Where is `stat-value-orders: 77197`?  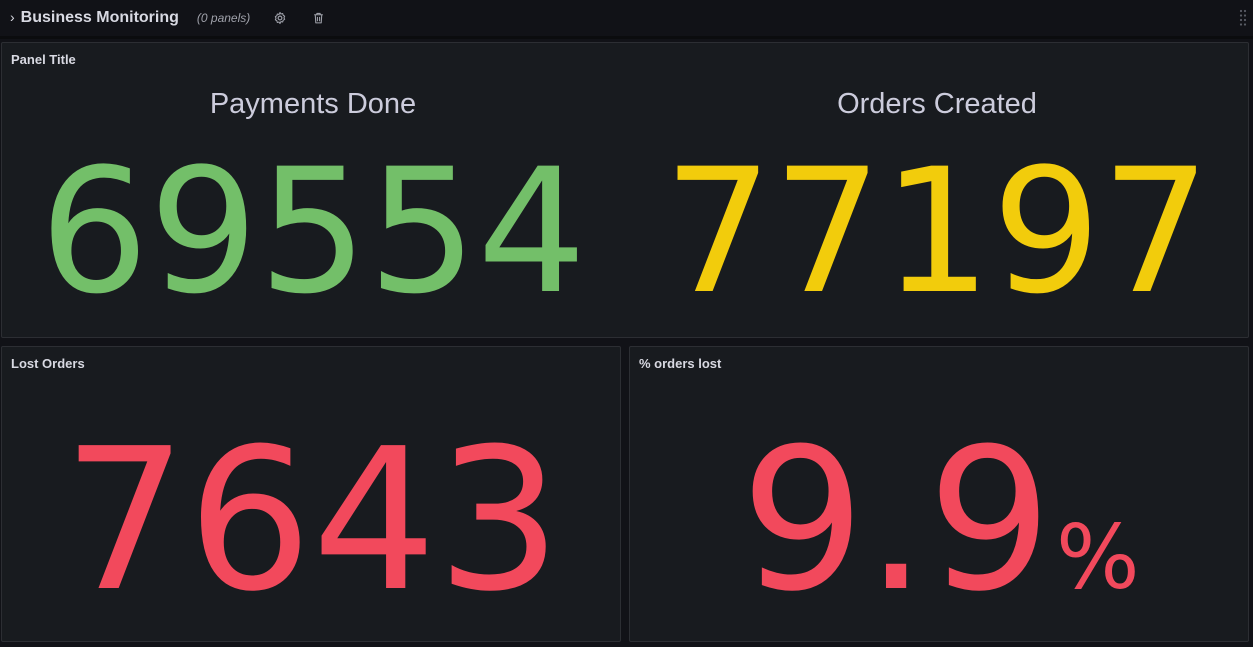 stat-value-orders: 77197 is located at coordinates (937, 231).